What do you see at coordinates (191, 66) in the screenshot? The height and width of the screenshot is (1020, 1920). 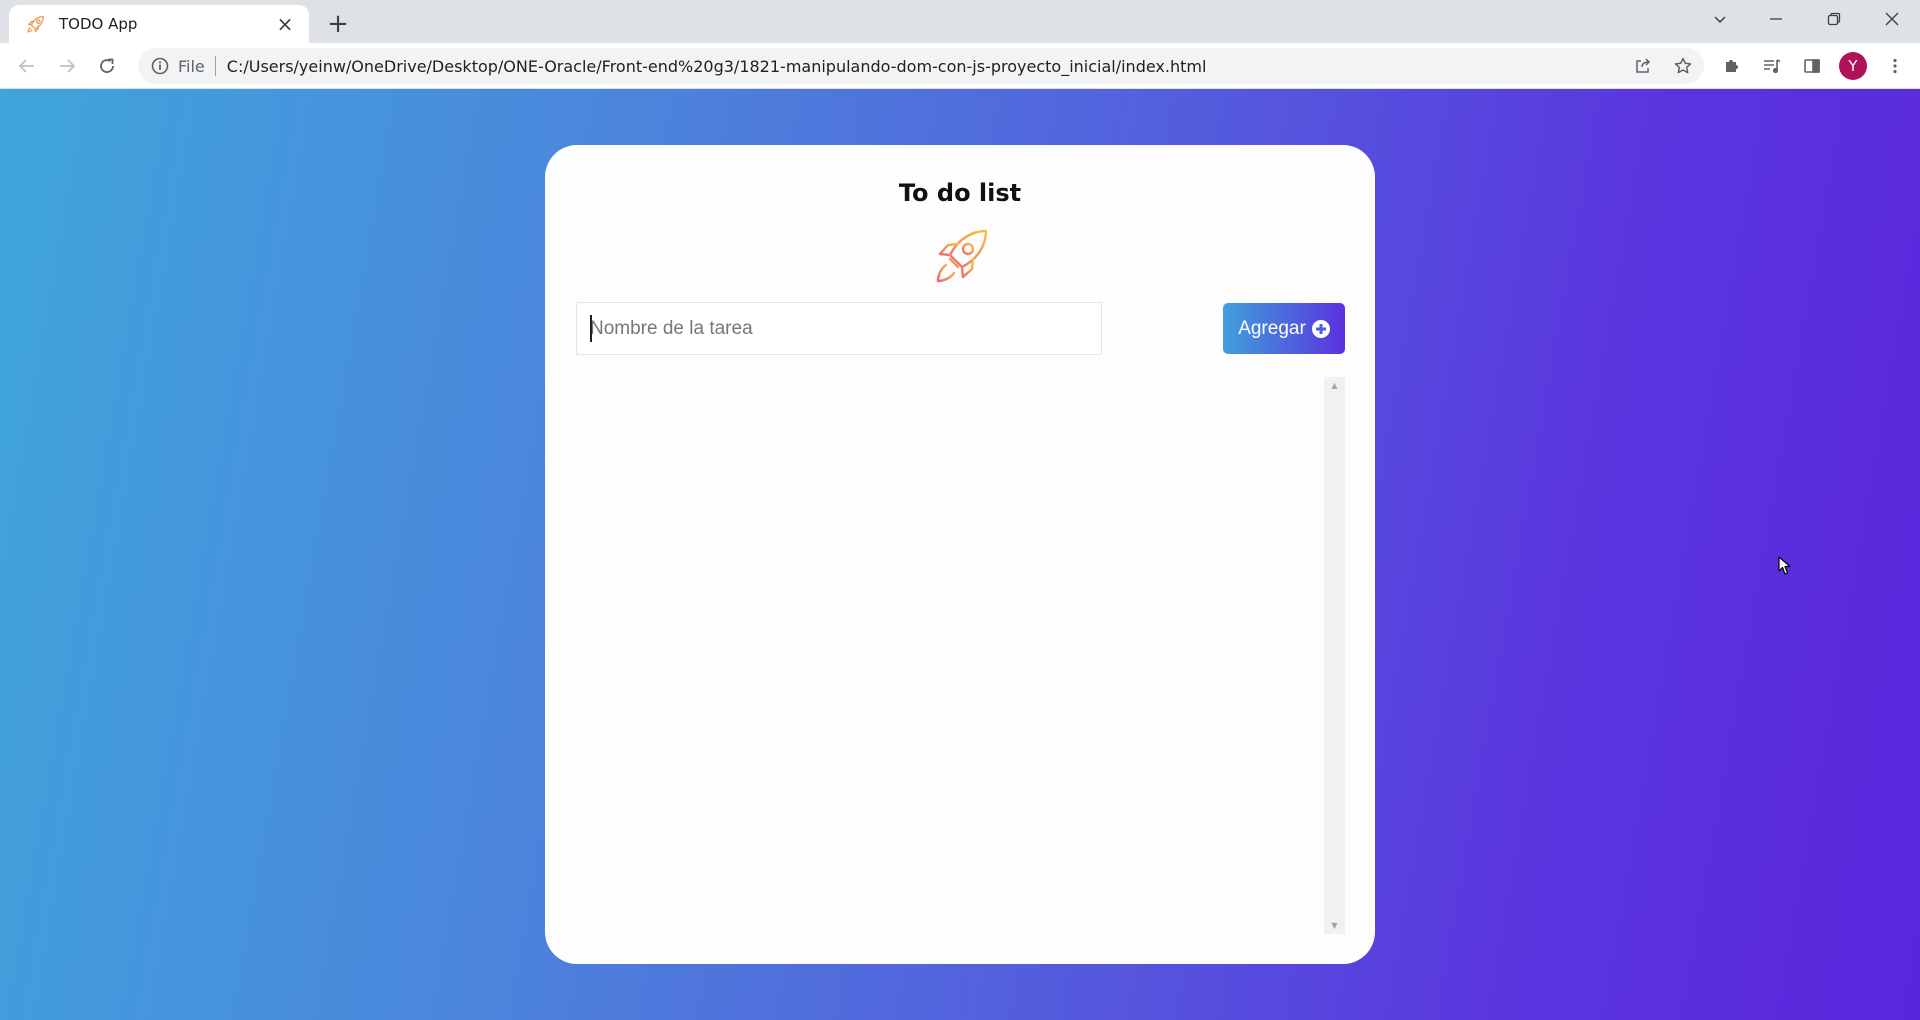 I see `url-scheme-label: File` at bounding box center [191, 66].